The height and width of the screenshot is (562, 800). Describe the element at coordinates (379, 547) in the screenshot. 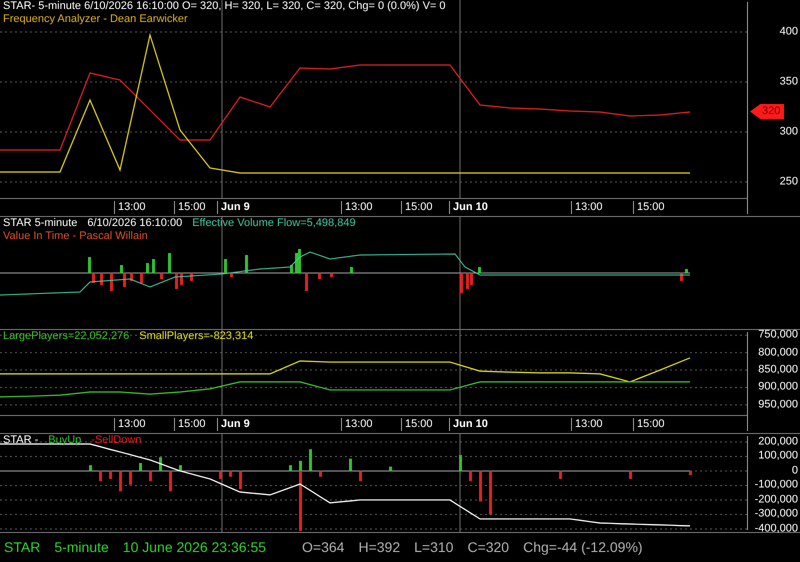

I see `quote-text: H=392` at that location.